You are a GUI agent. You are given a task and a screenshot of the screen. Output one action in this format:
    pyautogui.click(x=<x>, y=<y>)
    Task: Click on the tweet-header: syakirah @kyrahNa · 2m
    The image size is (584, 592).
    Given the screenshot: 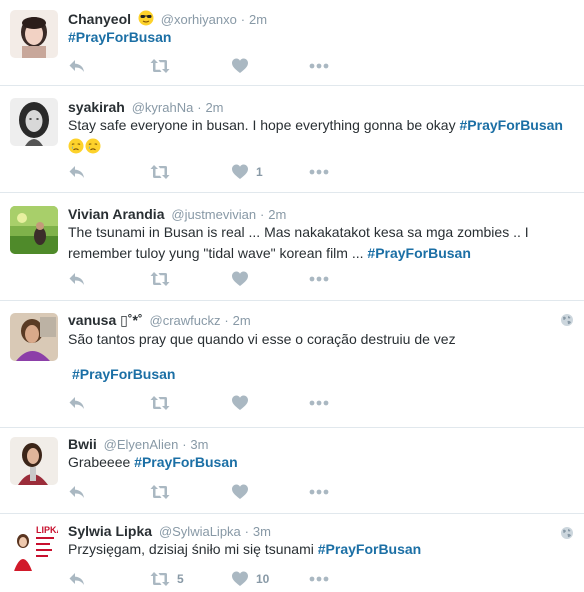 What is the action you would take?
    pyautogui.click(x=146, y=107)
    